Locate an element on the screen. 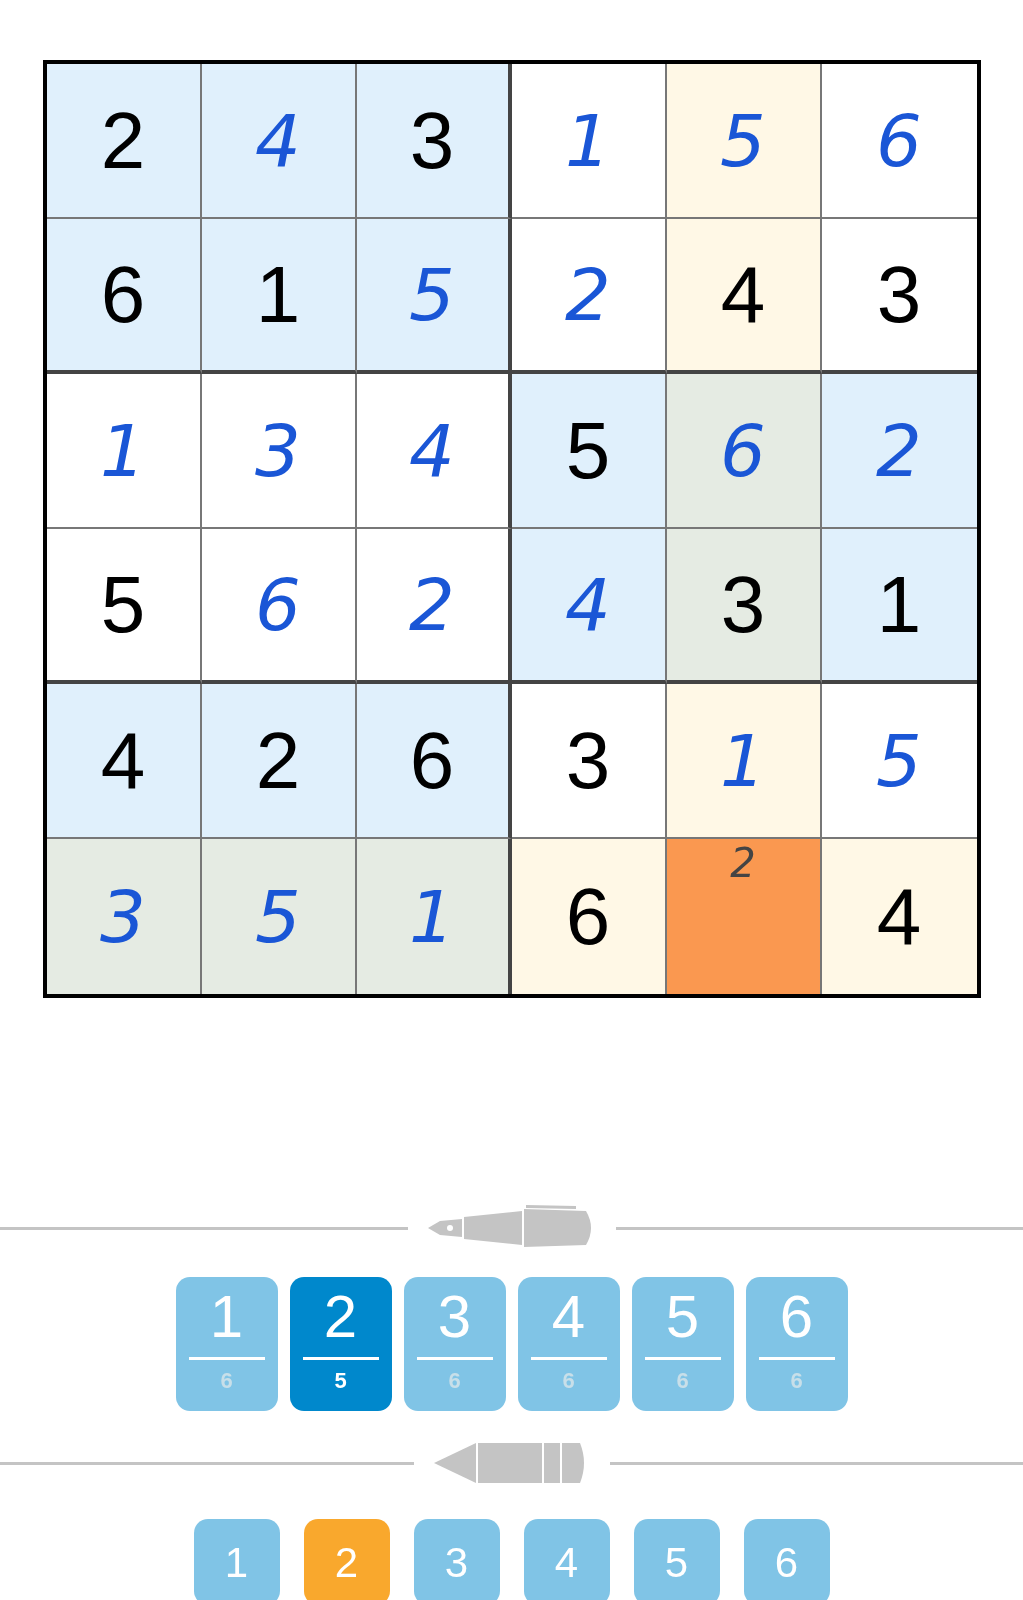  pencil-note: 2 is located at coordinates (743, 863).